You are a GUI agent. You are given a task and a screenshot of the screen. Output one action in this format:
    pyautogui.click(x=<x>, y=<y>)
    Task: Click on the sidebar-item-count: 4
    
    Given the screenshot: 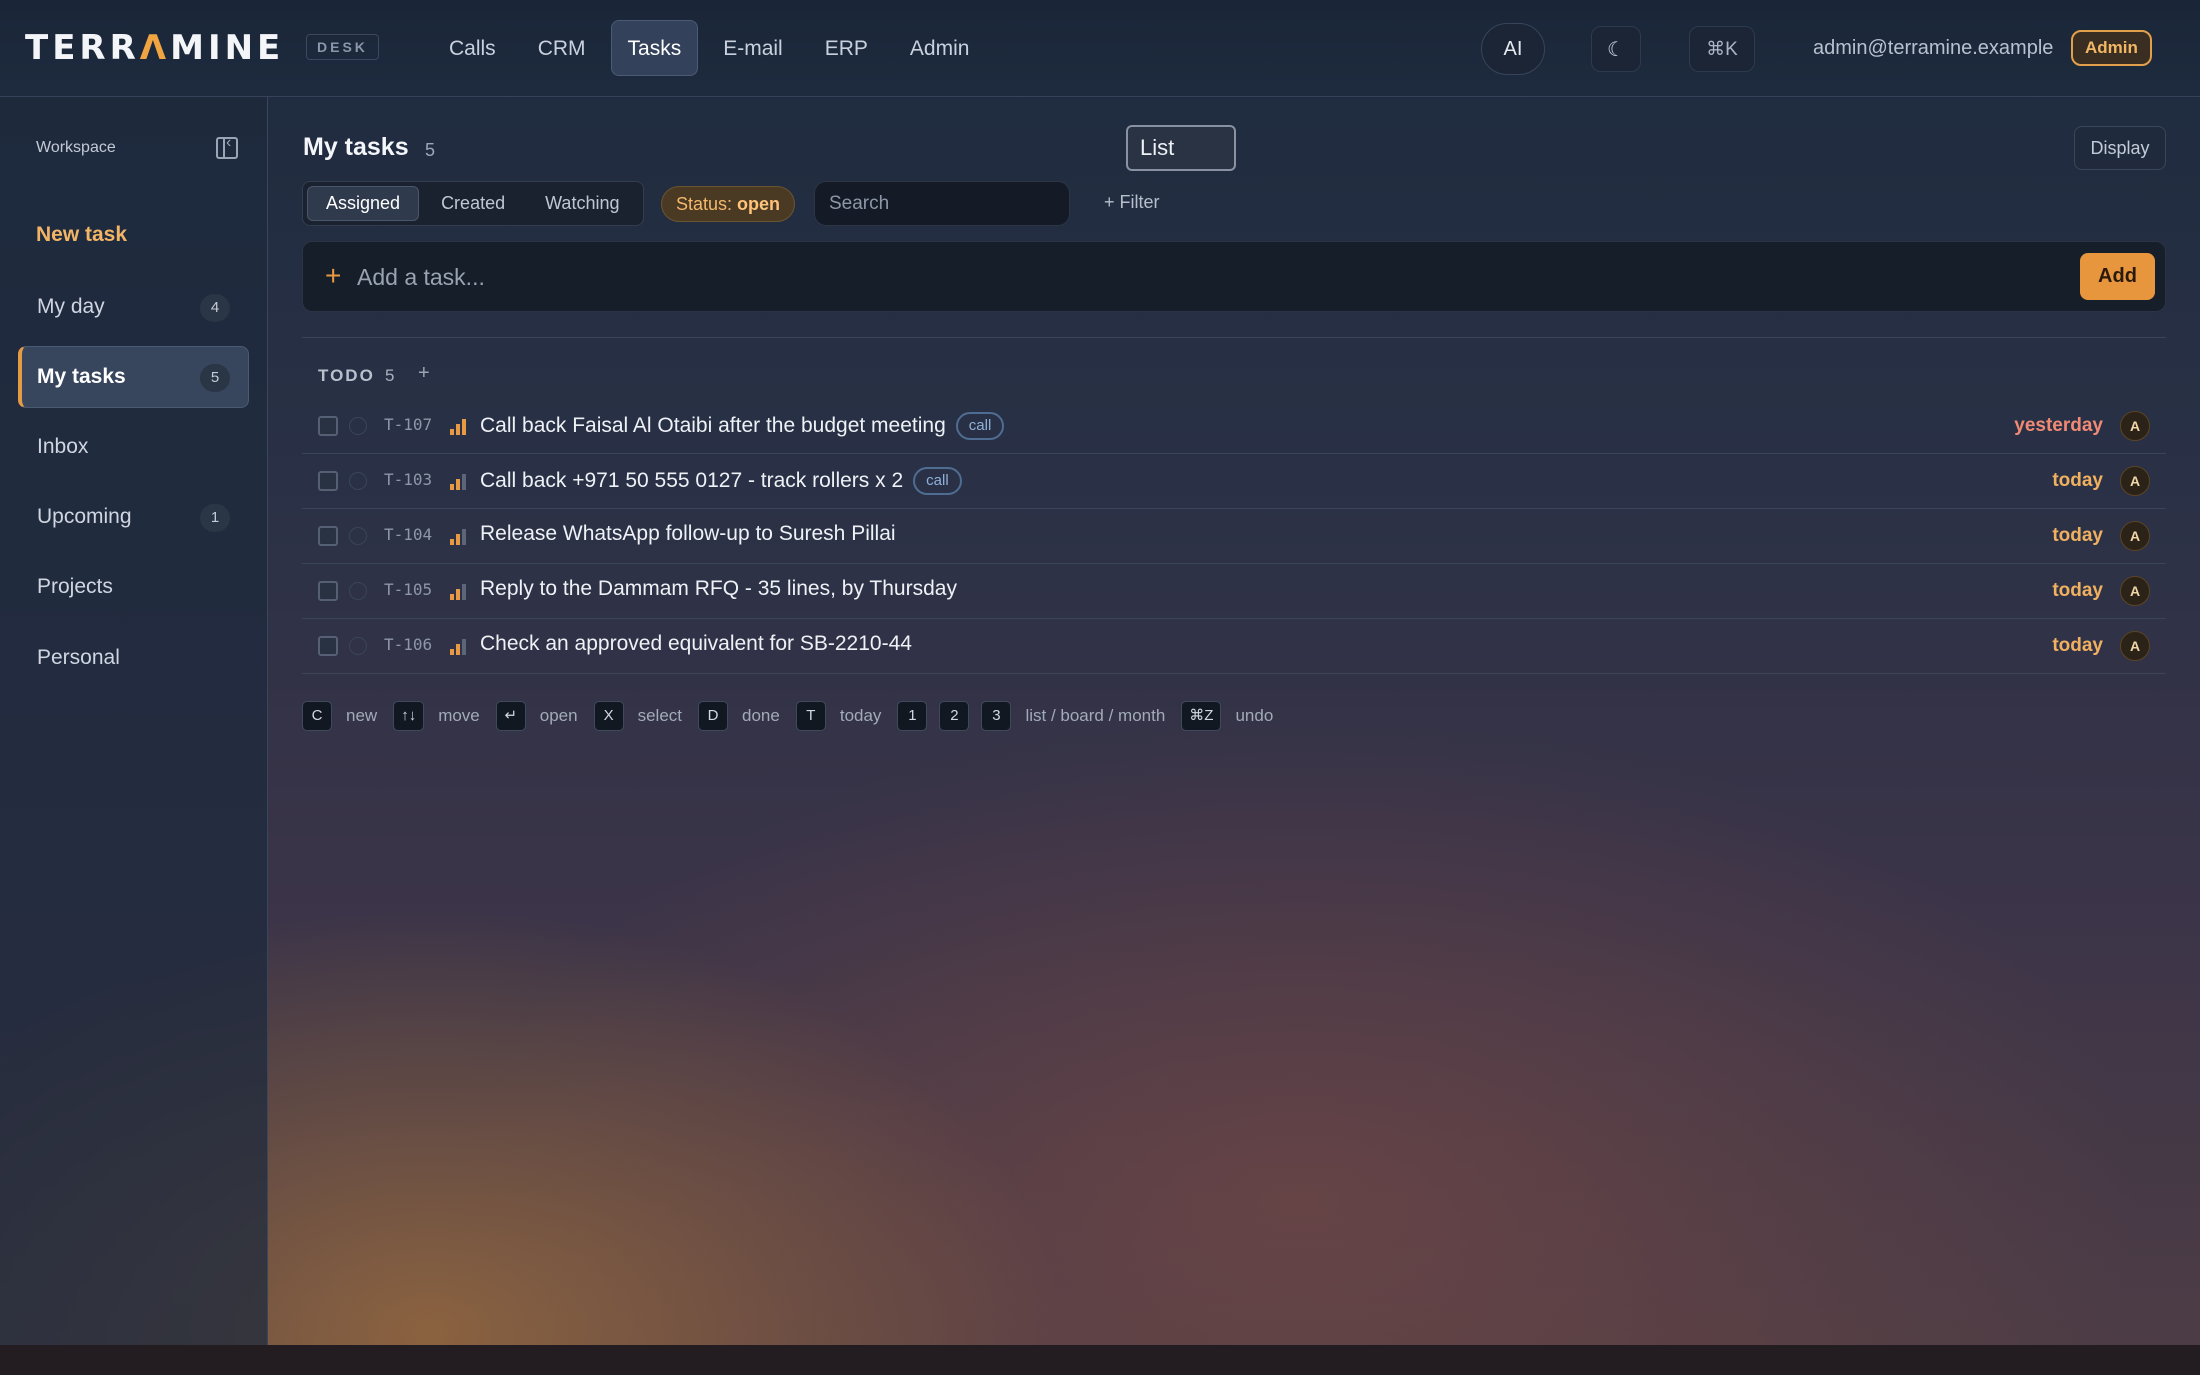 What is the action you would take?
    pyautogui.click(x=215, y=308)
    